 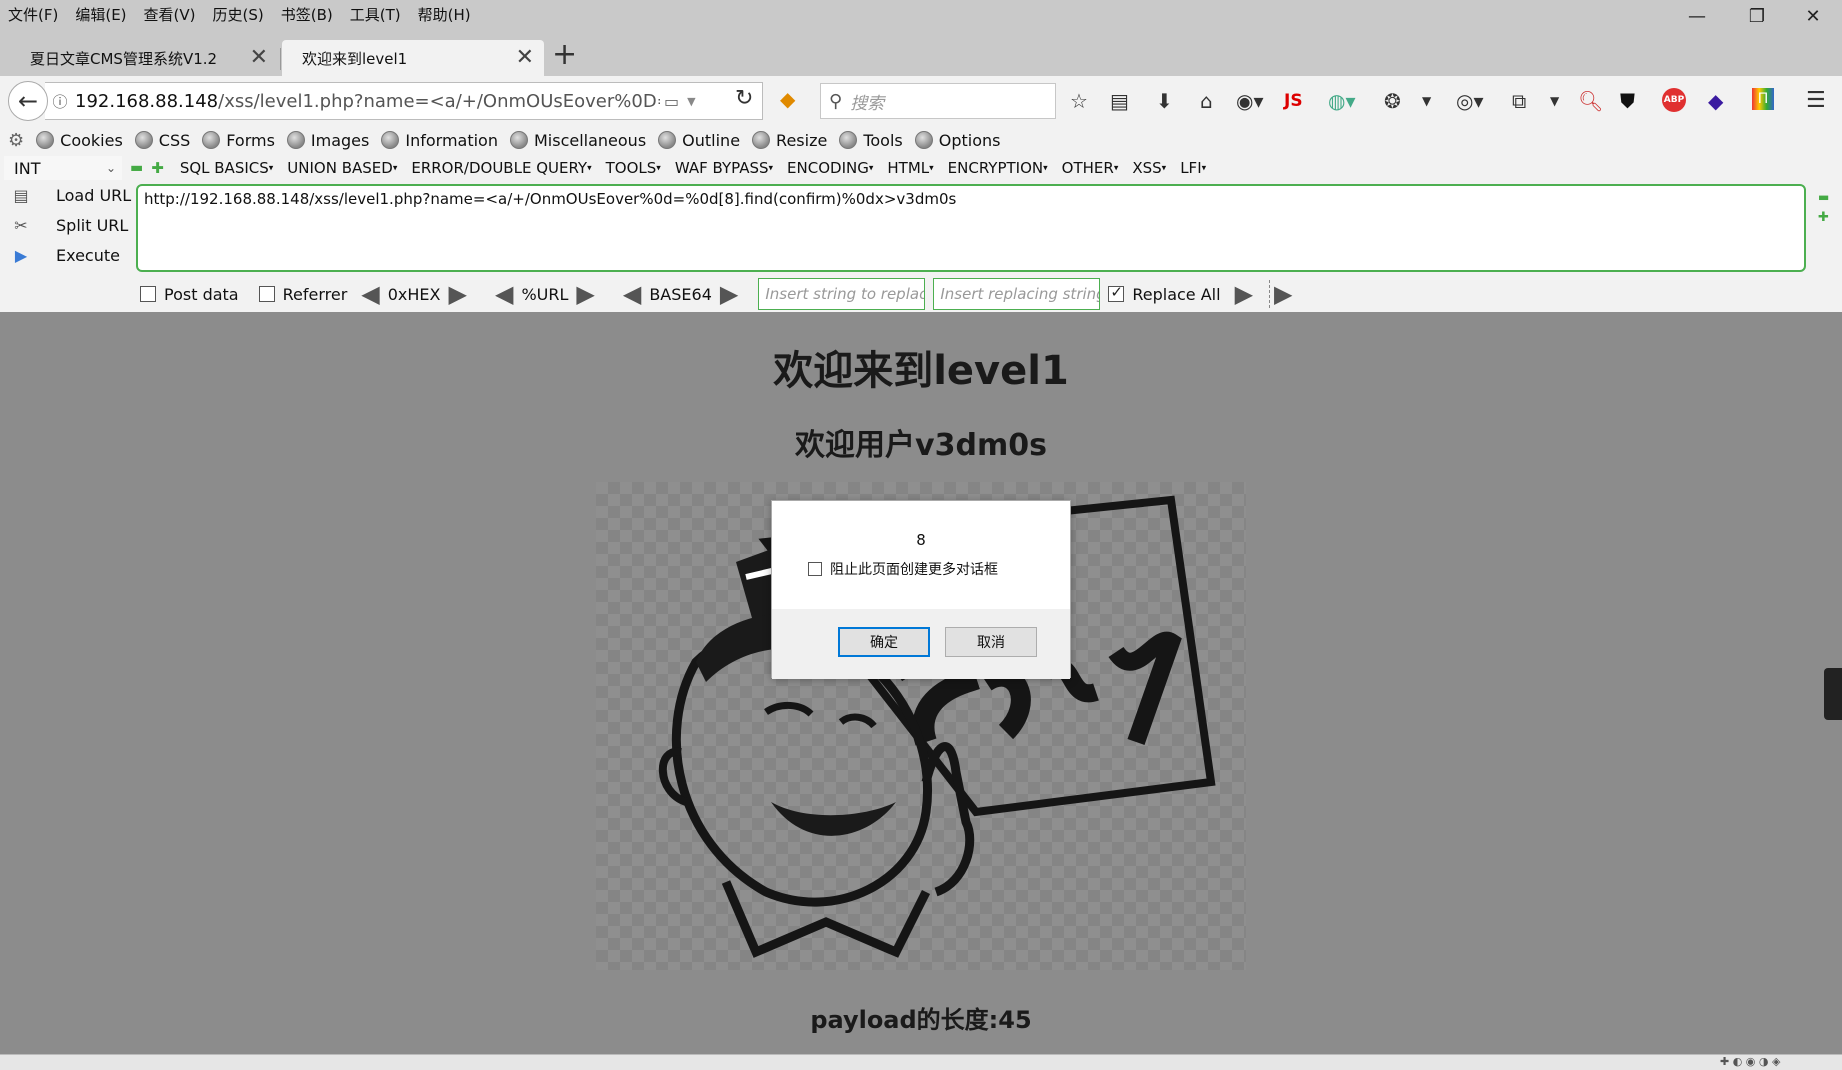 I want to click on replacing-string-input: Insert replacing string, so click(x=1017, y=294).